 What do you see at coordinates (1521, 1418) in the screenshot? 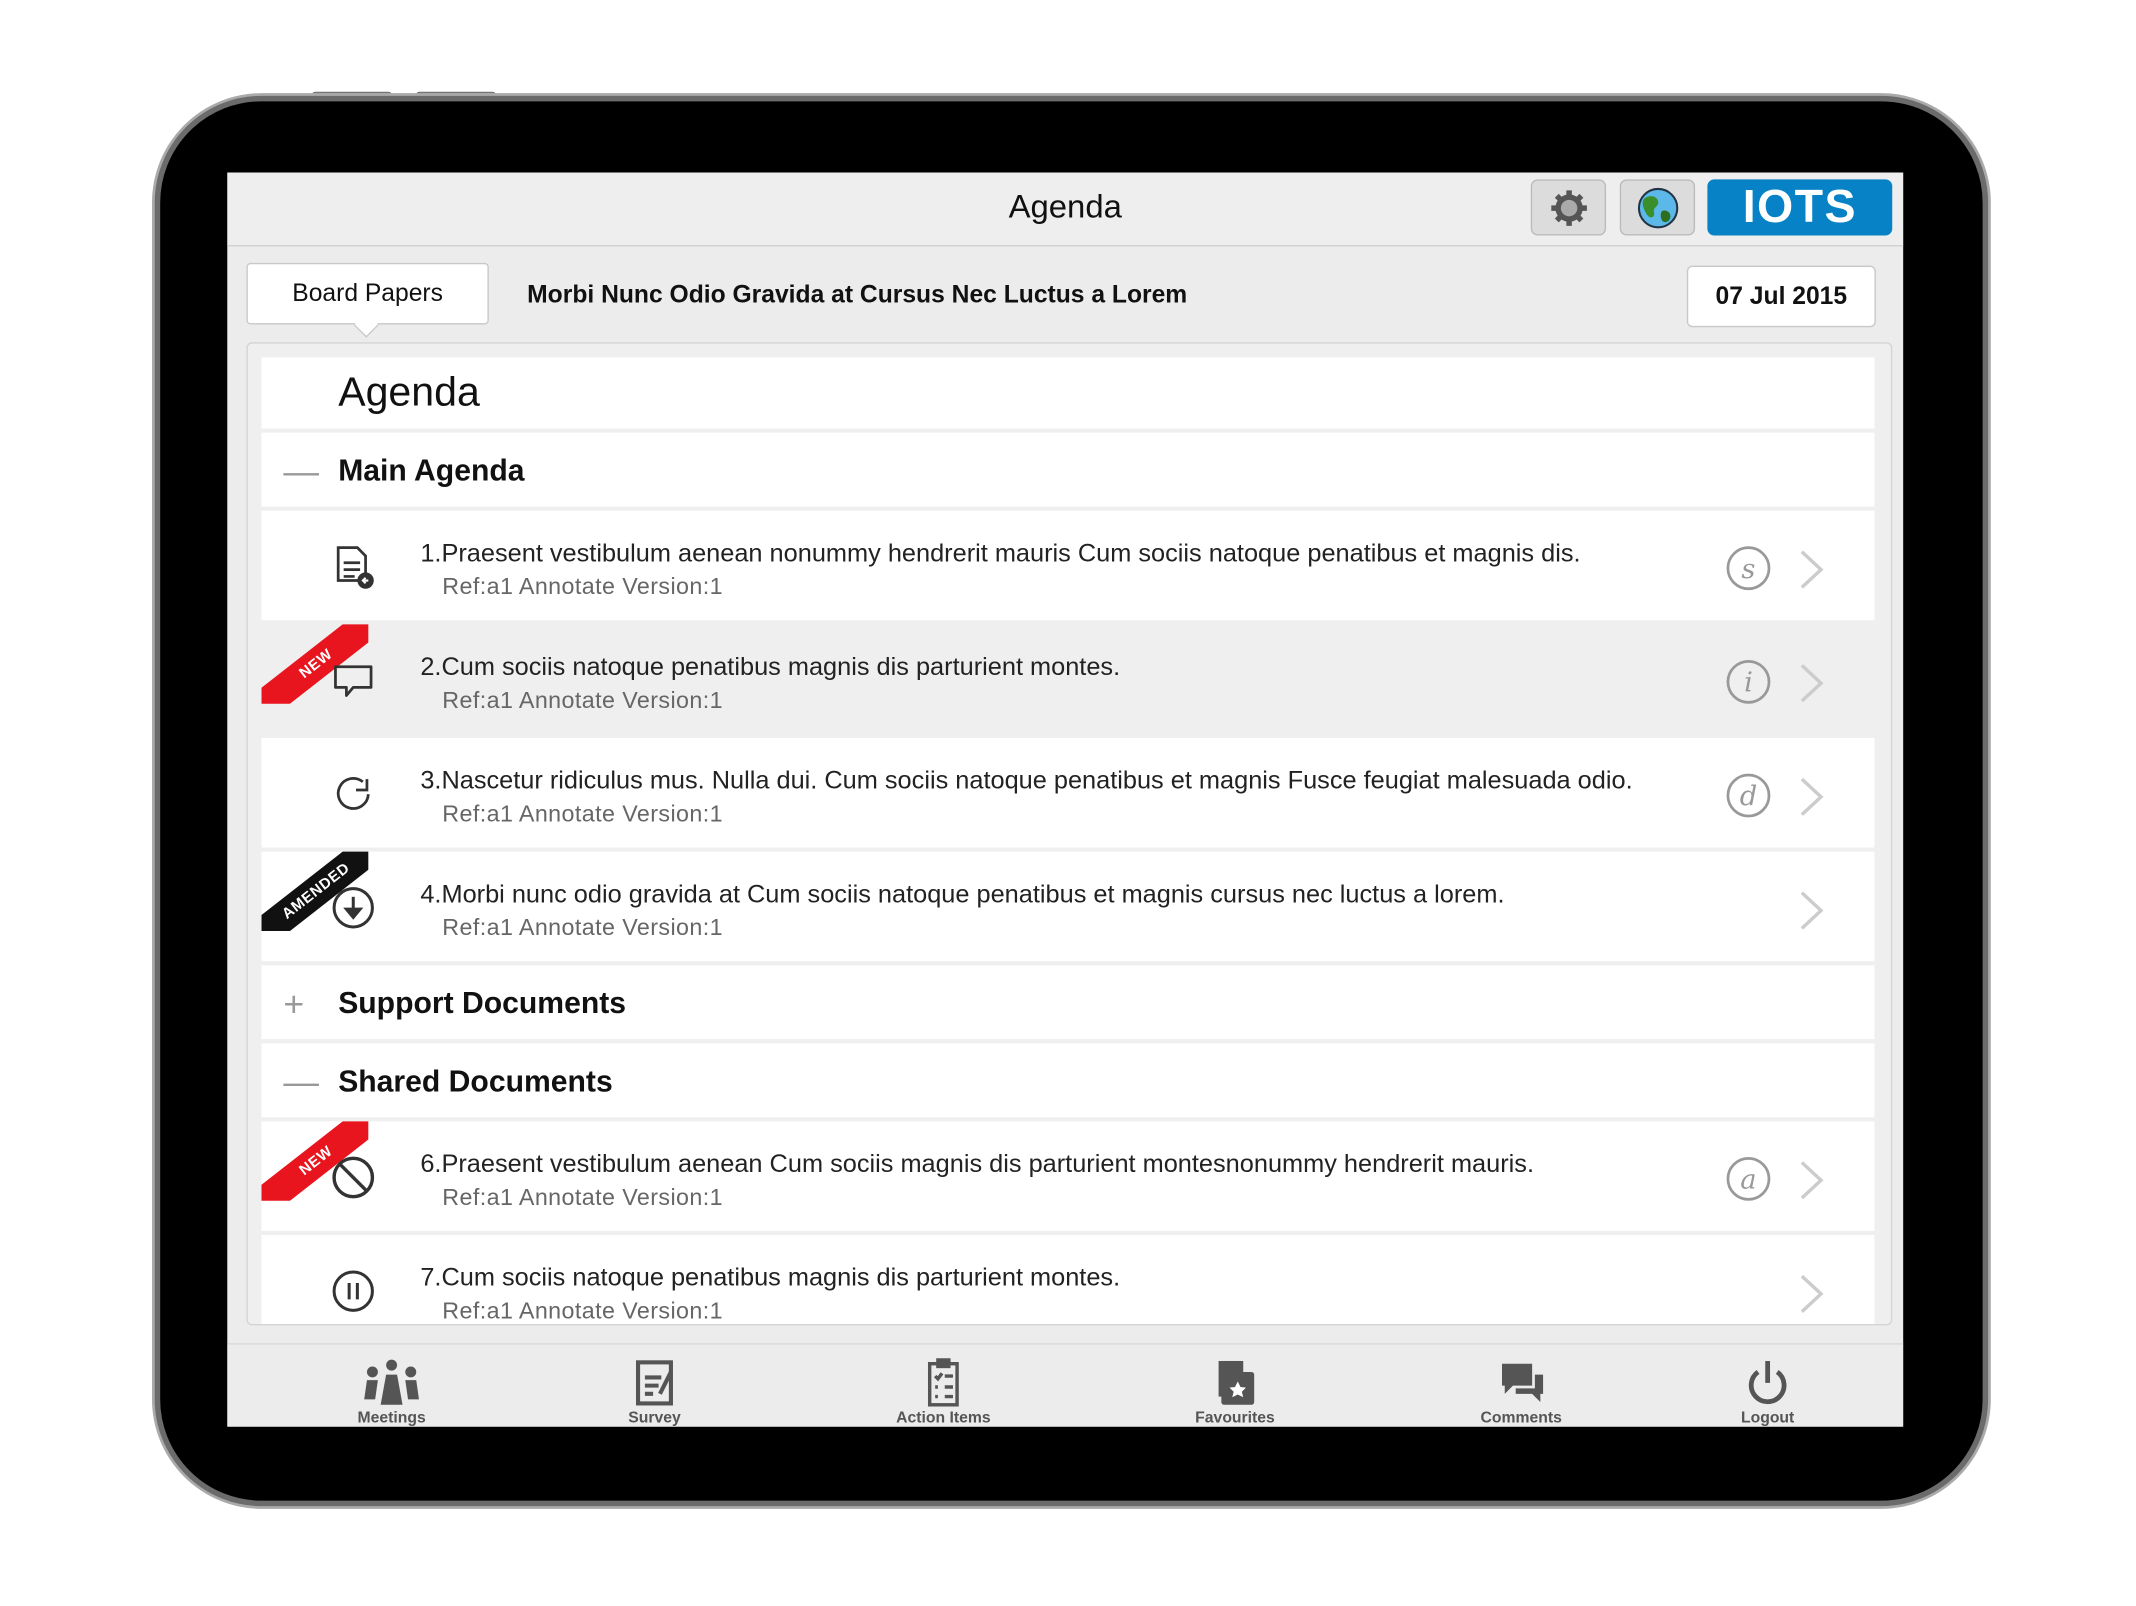
I see `tab-label: Comments` at bounding box center [1521, 1418].